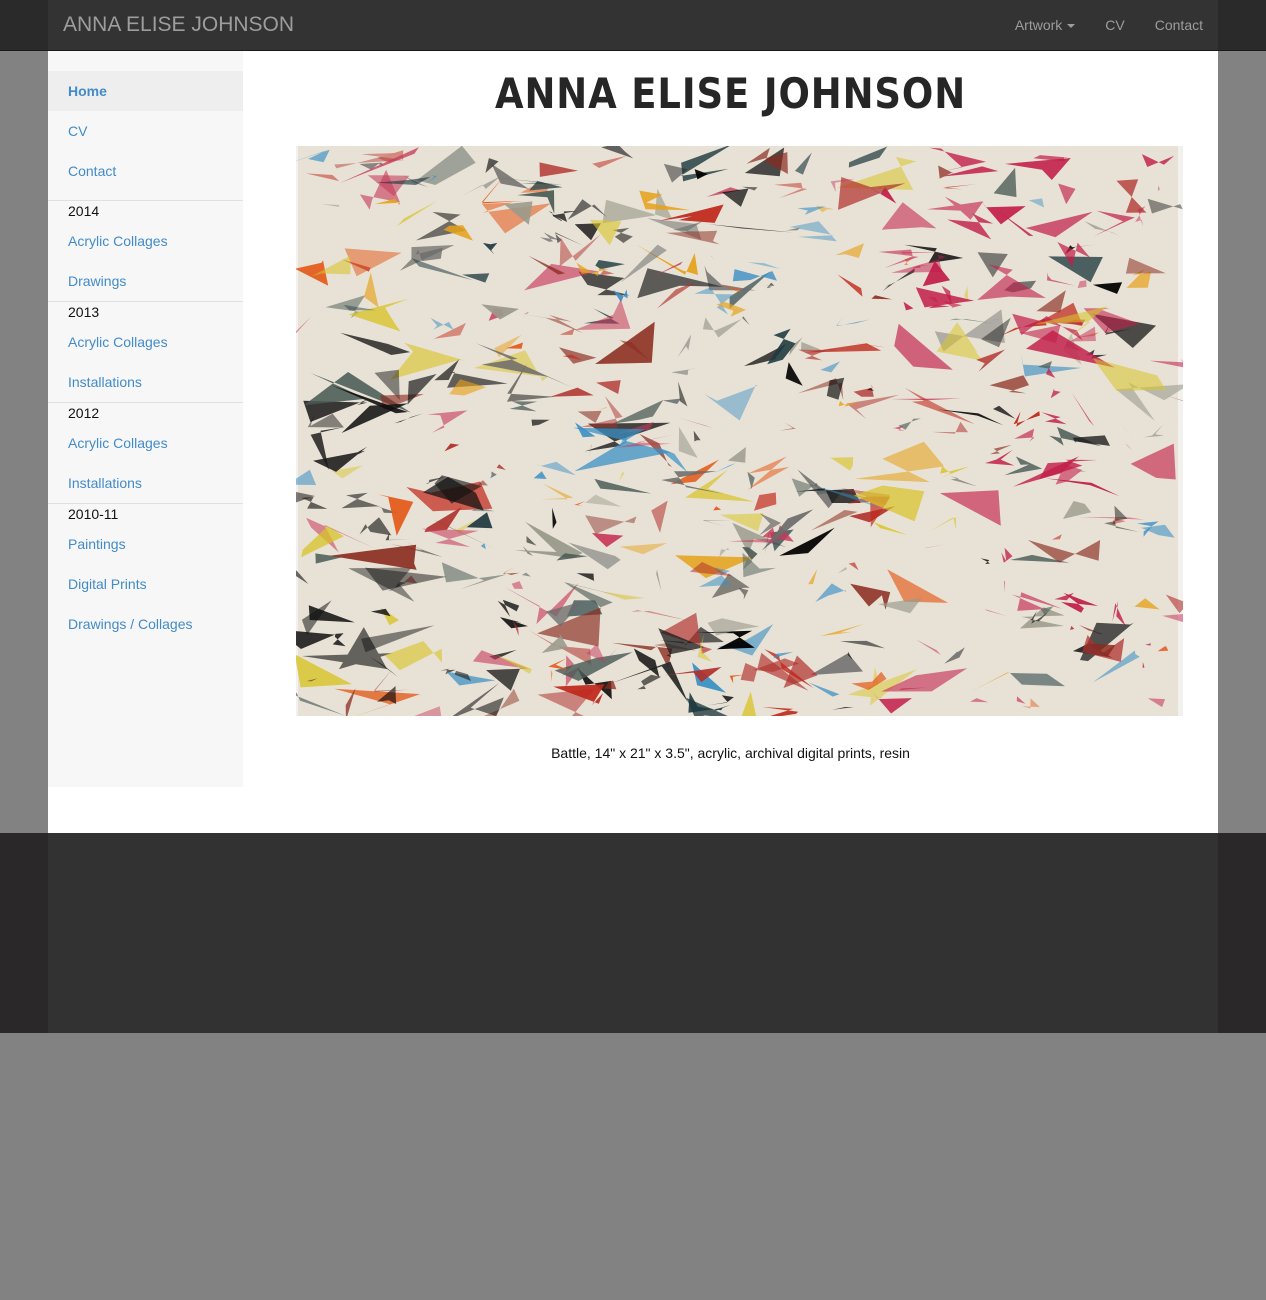  I want to click on site-brand-link: ANNA ELISE JOHNSON, so click(178, 25).